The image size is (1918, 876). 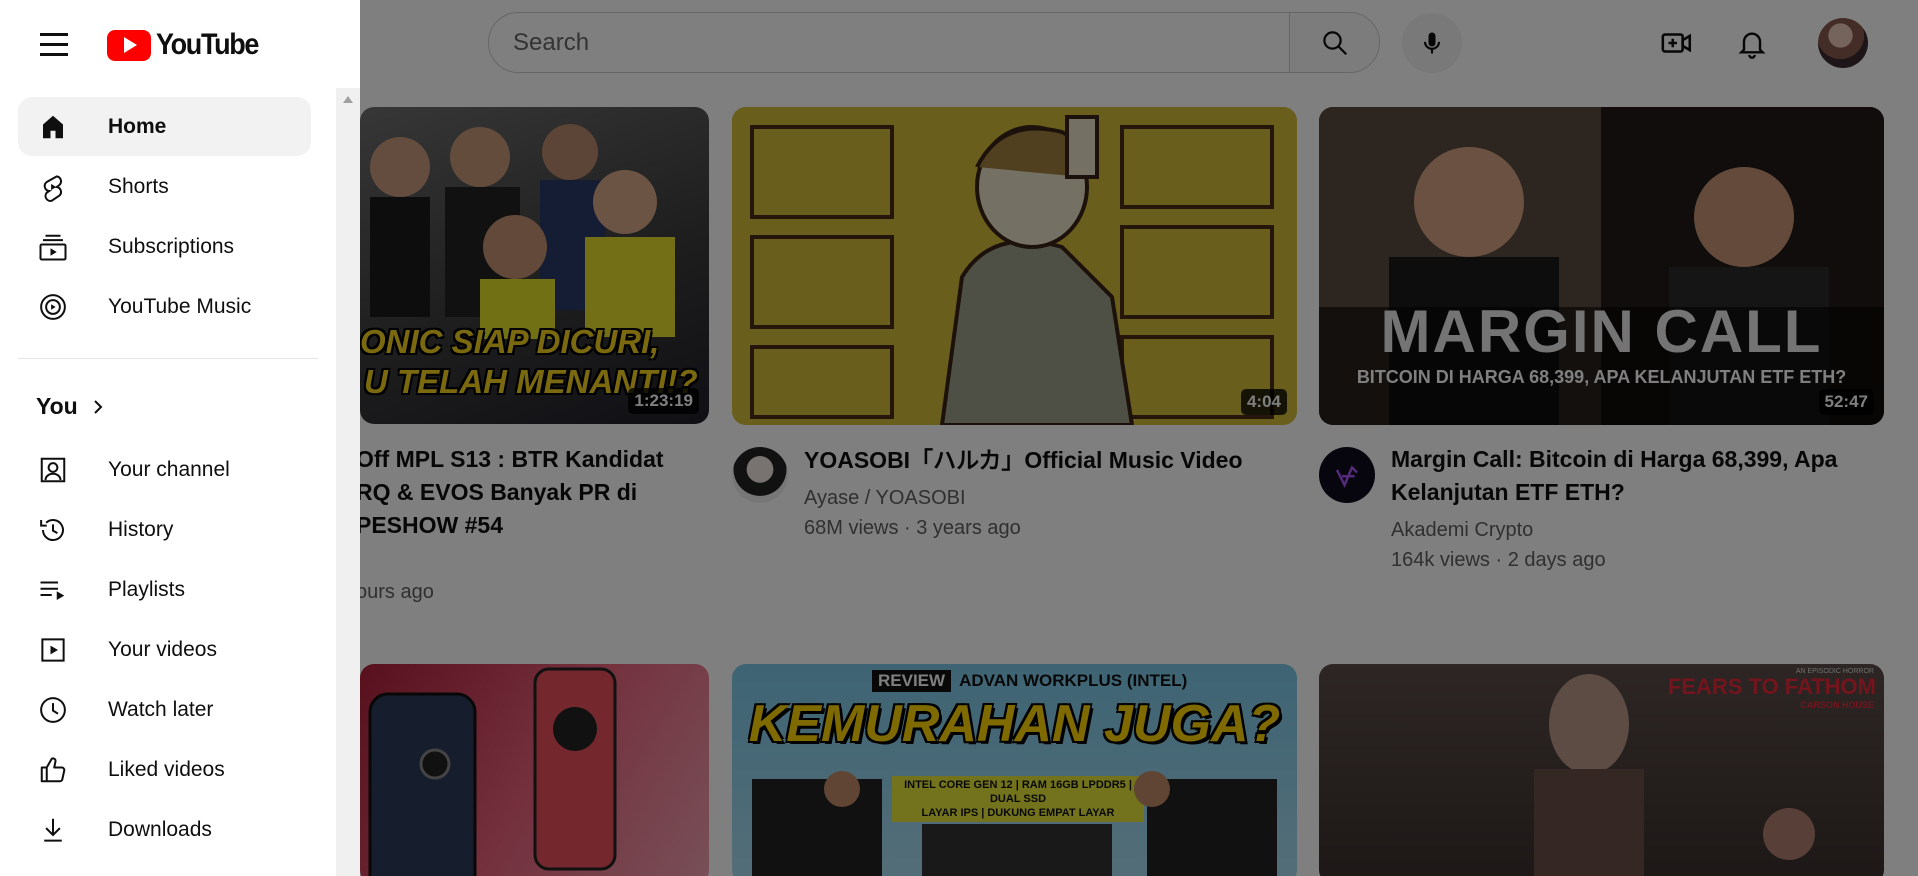 What do you see at coordinates (53, 650) in the screenshot?
I see `your-videos-icon` at bounding box center [53, 650].